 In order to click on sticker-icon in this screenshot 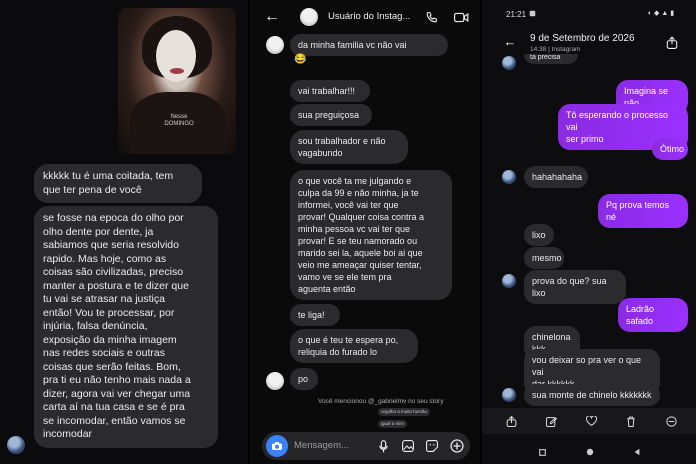, I will do `click(432, 446)`.